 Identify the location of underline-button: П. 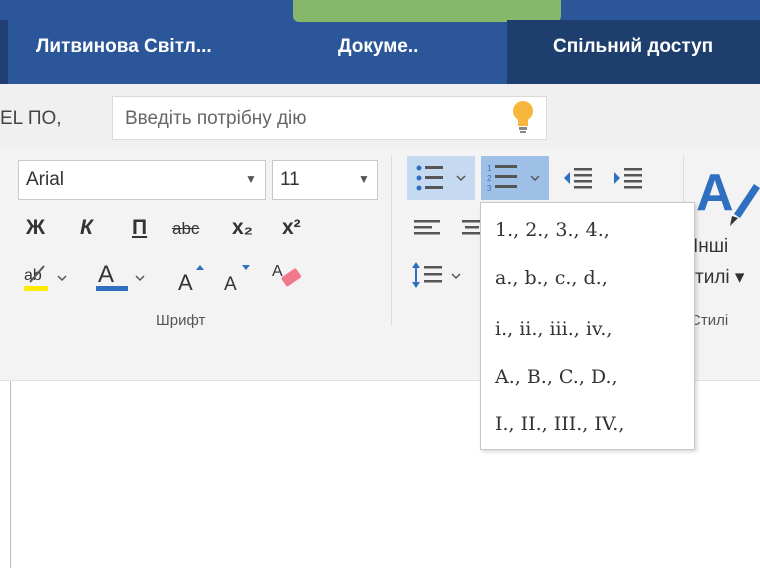
(139, 228).